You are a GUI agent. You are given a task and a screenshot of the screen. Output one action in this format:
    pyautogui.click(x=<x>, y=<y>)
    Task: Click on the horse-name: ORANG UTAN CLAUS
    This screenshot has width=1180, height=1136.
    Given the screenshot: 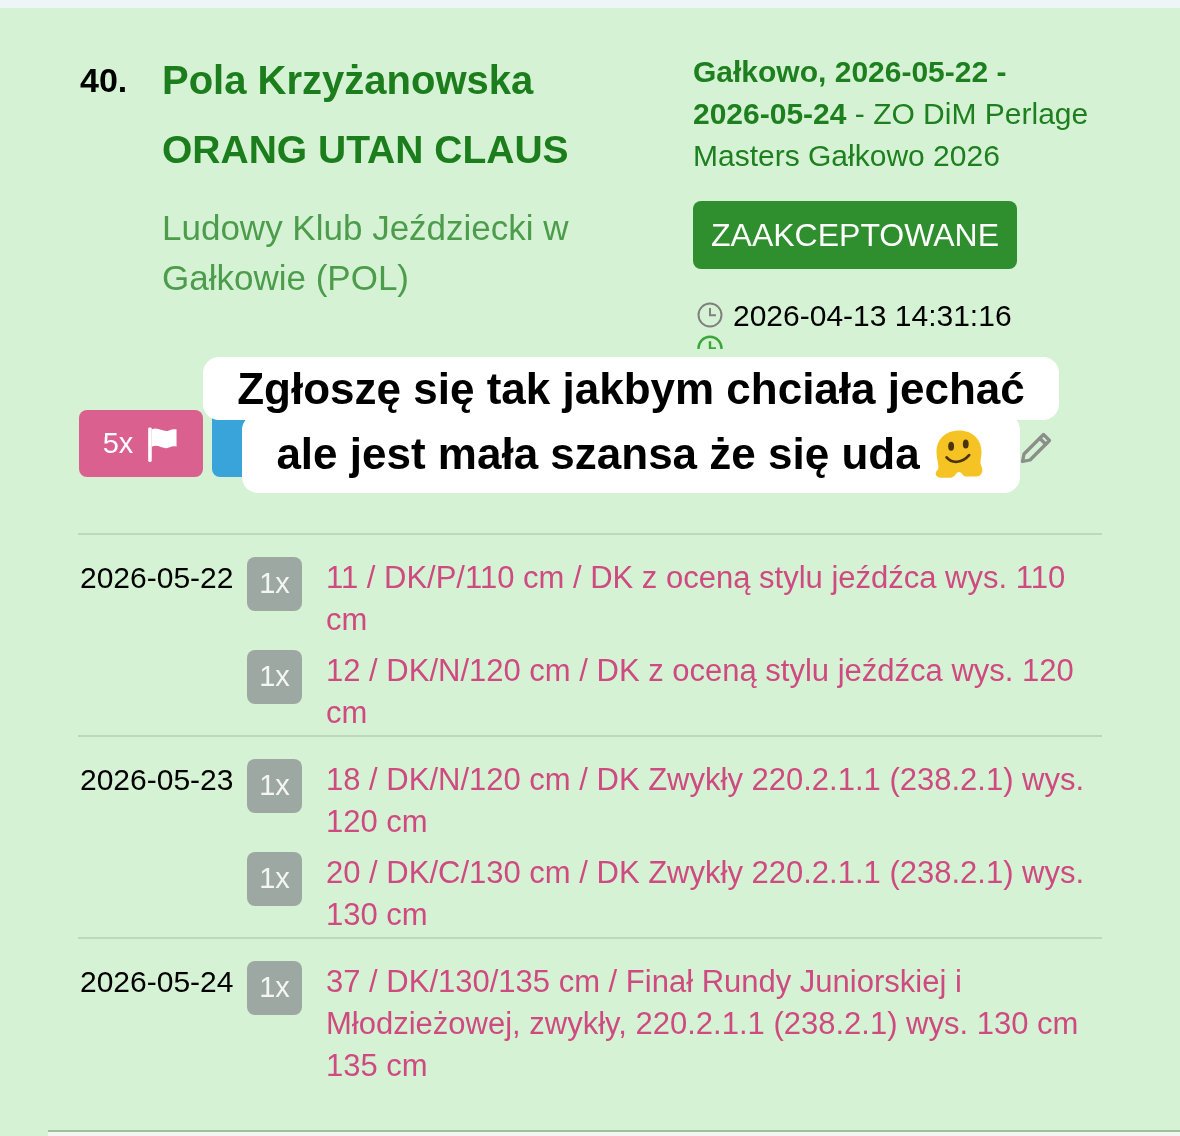 What is the action you would take?
    pyautogui.click(x=365, y=150)
    